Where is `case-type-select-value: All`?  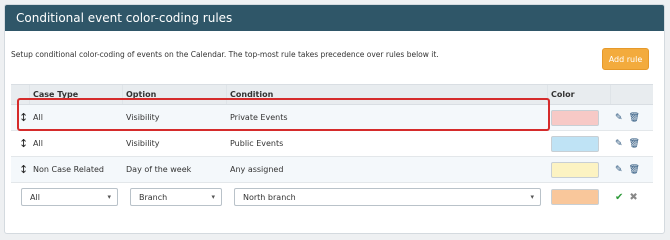 case-type-select-value: All is located at coordinates (35, 197).